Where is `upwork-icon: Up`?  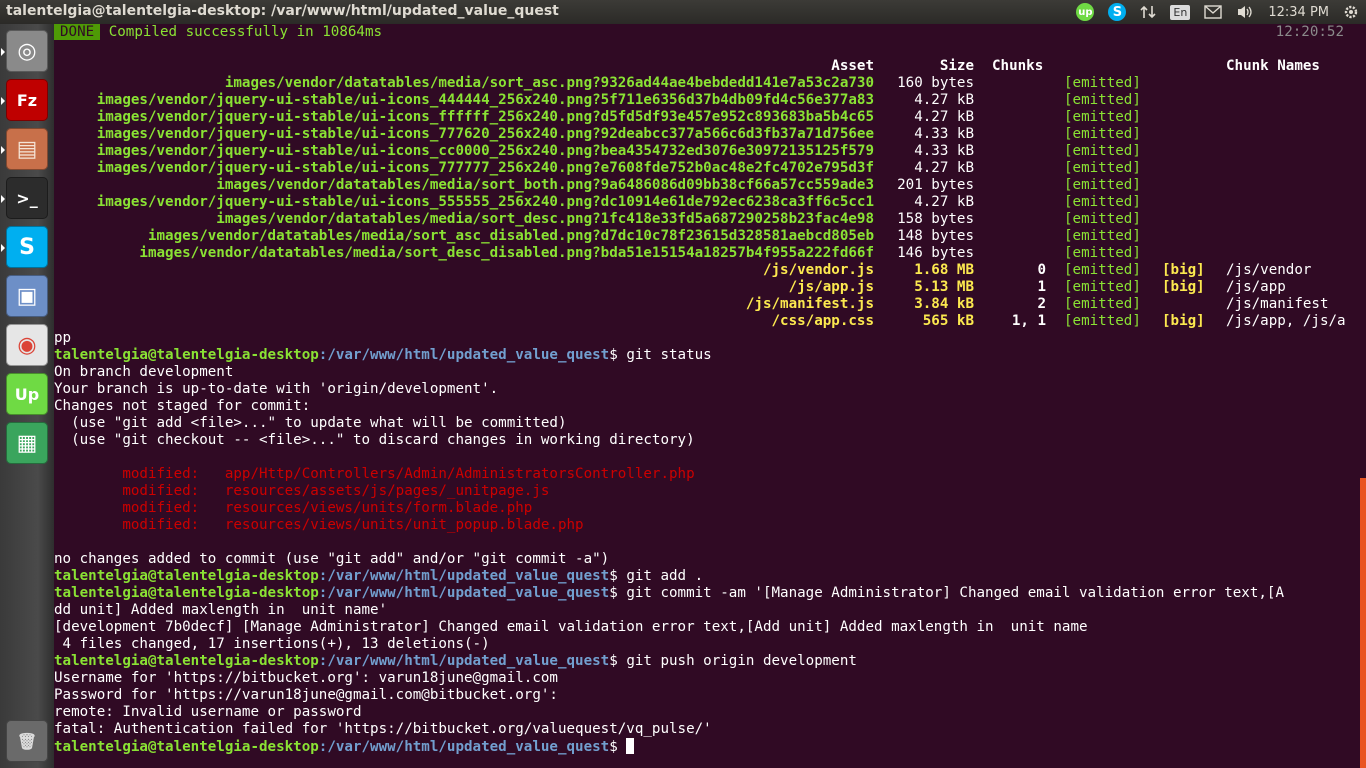
upwork-icon: Up is located at coordinates (27, 394).